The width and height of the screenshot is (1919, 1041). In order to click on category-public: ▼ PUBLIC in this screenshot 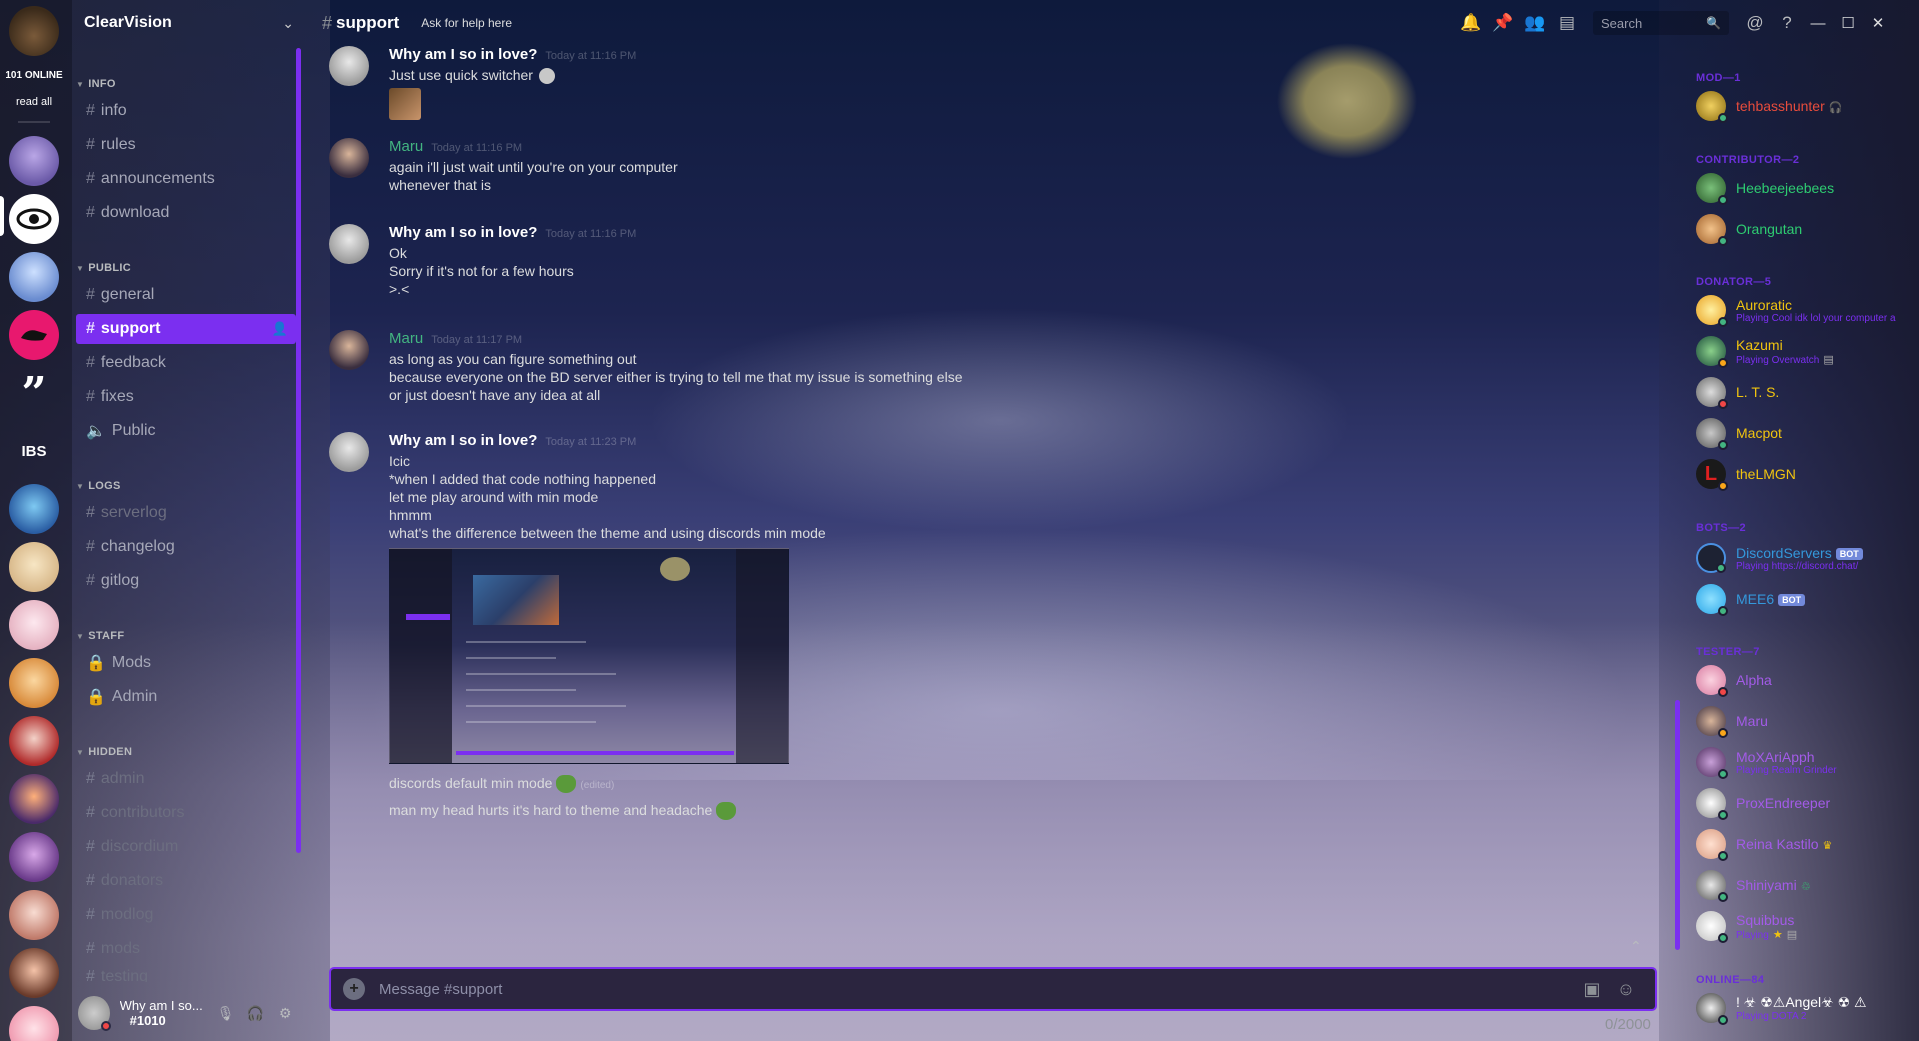, I will do `click(103, 268)`.